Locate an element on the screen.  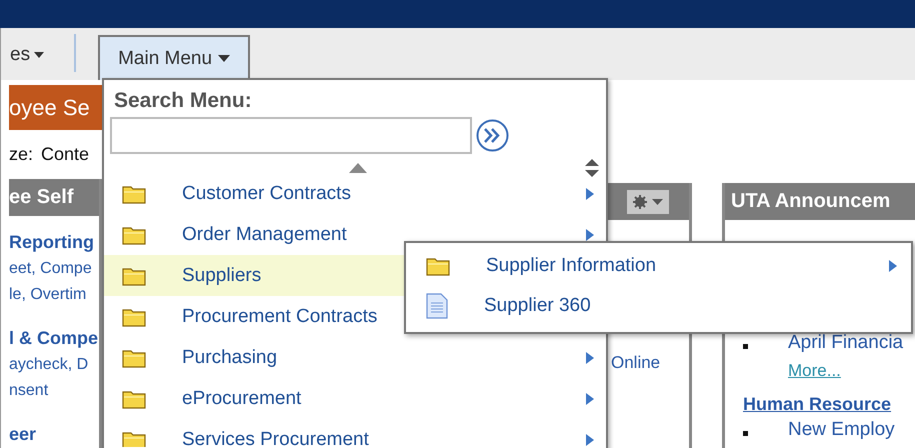
pagelet-link-text: Online is located at coordinates (635, 362).